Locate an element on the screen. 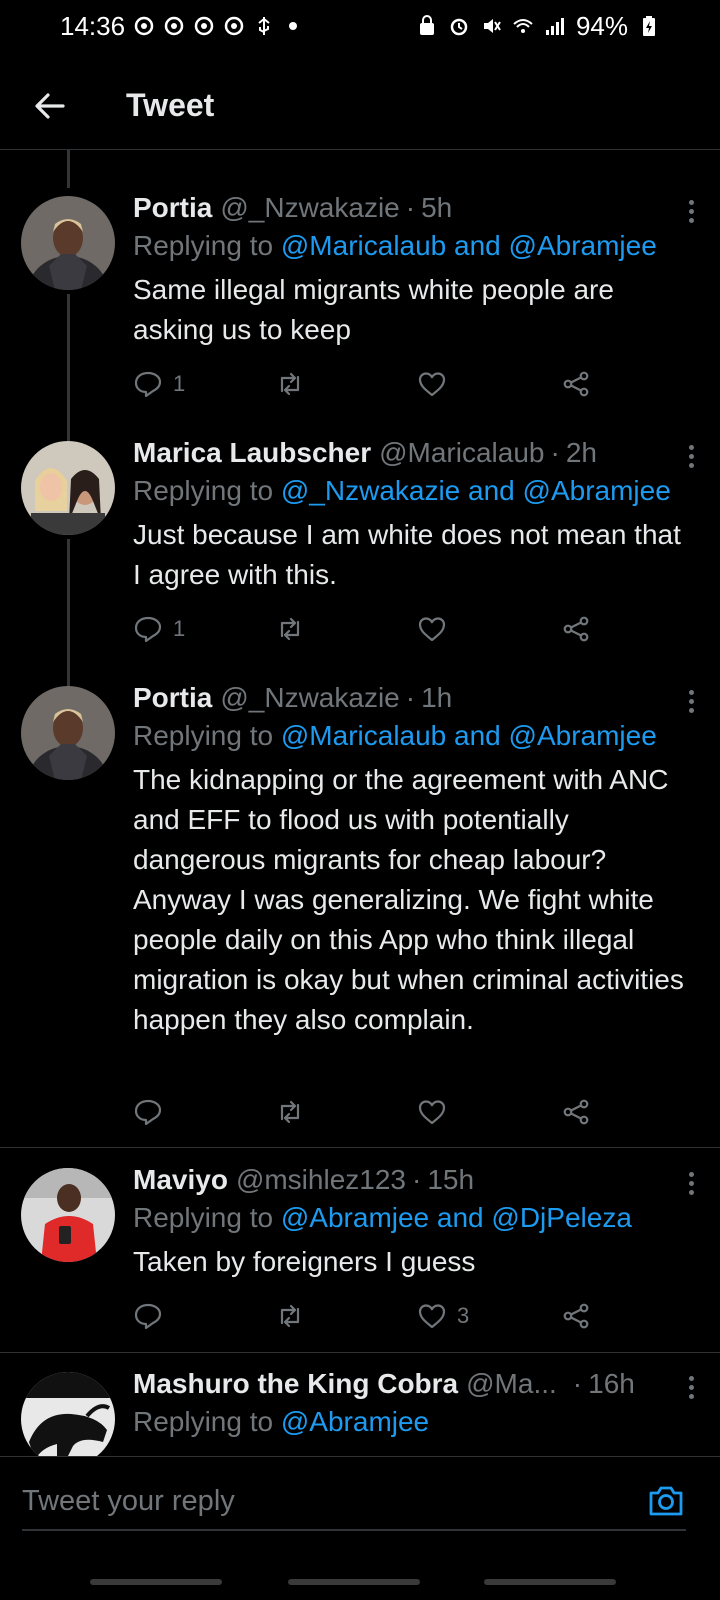 Image resolution: width=720 pixels, height=1600 pixels. tweet-actions: 1 is located at coordinates (368, 384).